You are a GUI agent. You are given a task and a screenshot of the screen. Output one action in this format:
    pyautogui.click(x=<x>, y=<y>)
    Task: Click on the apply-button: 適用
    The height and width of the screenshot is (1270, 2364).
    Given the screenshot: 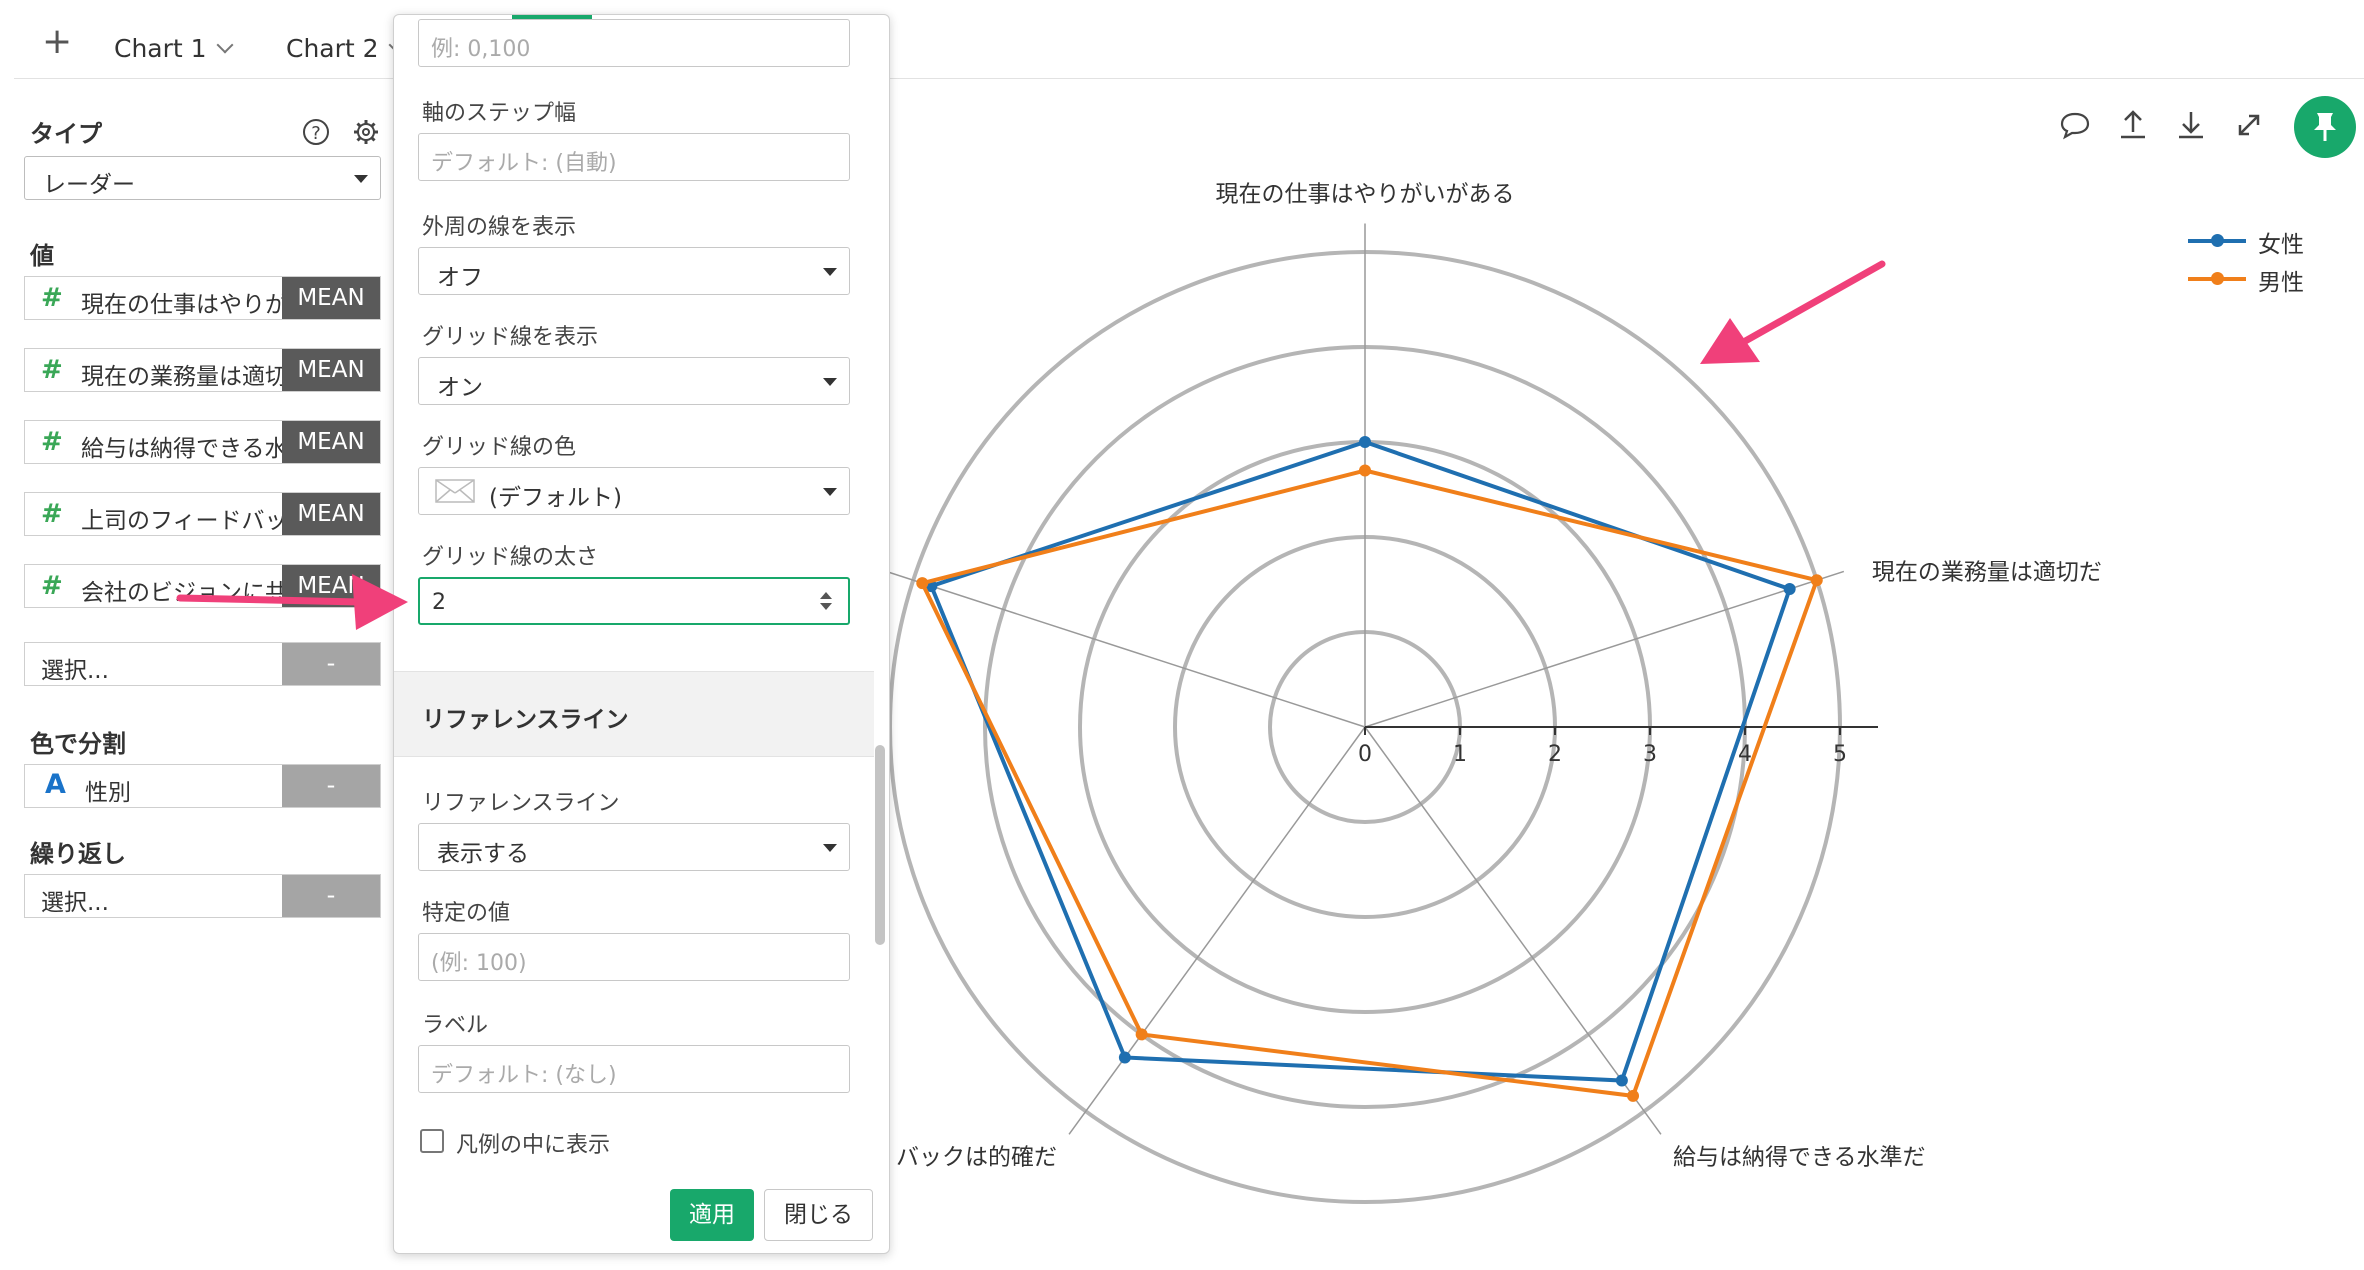 What is the action you would take?
    pyautogui.click(x=712, y=1215)
    